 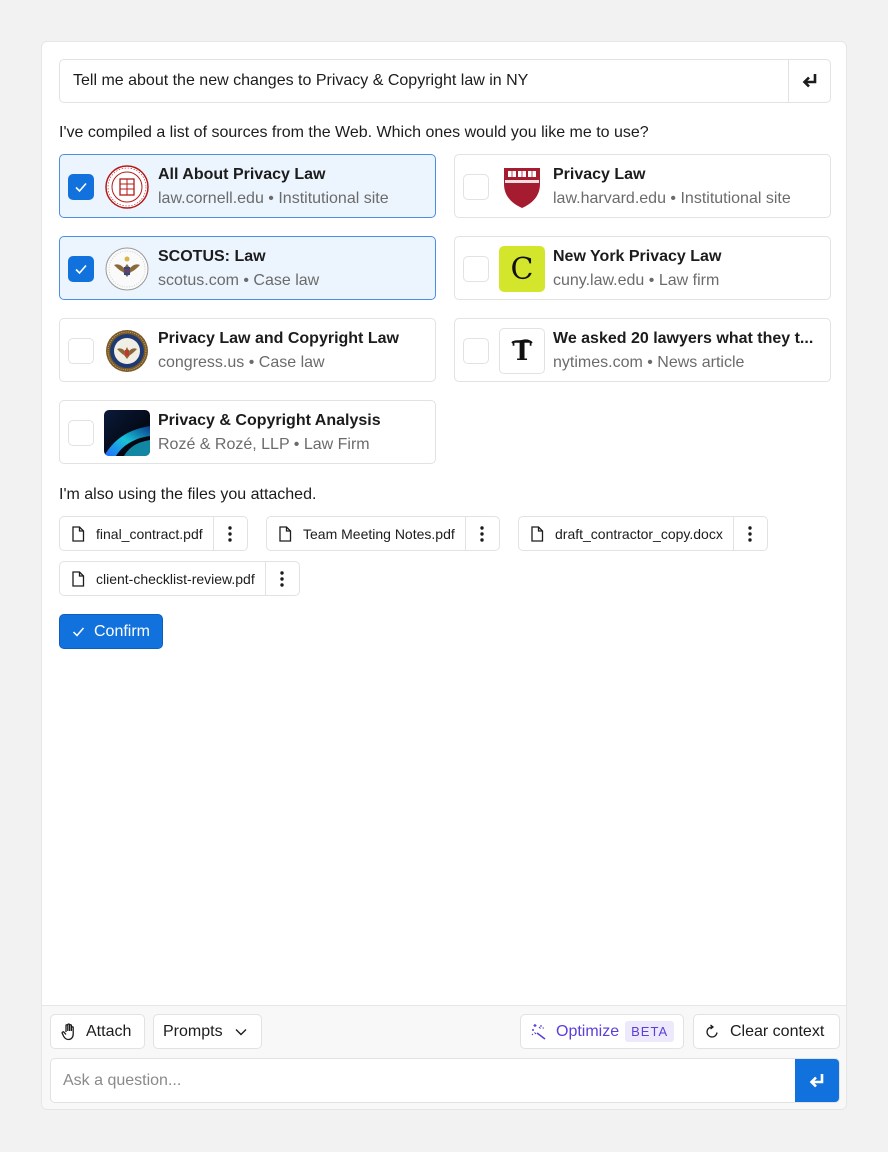 What do you see at coordinates (198, 280) in the screenshot?
I see `source-domain: scotus.com` at bounding box center [198, 280].